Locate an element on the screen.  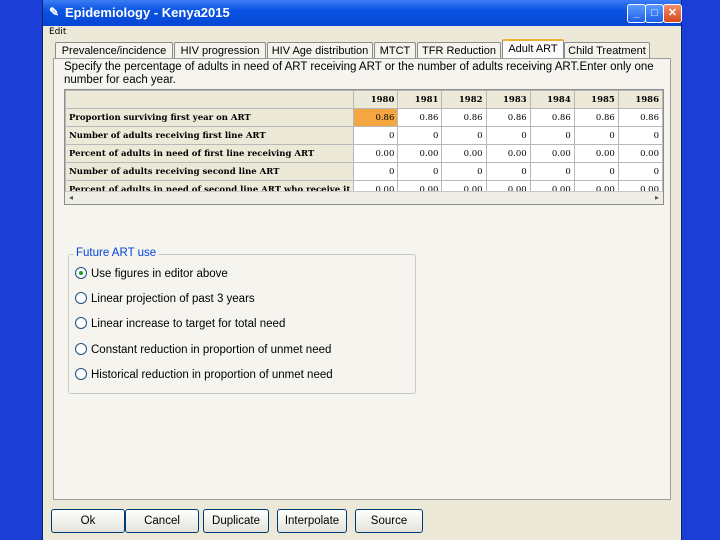
scroll-left-icon: ◂ is located at coordinates (71, 198).